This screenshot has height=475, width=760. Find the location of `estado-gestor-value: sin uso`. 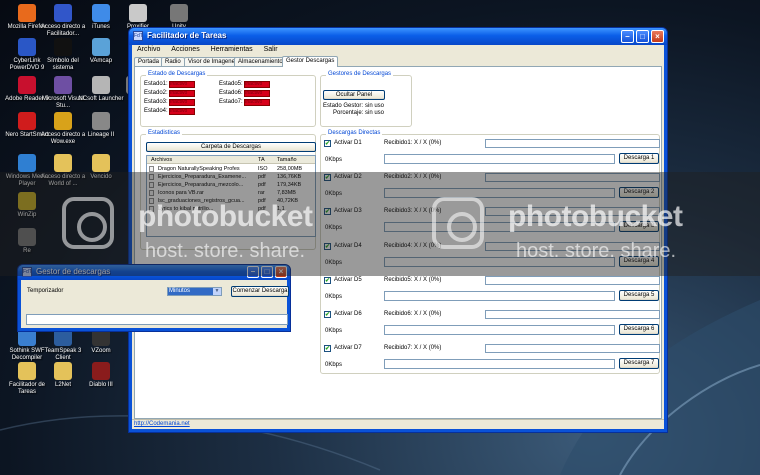

estado-gestor-value: sin uso is located at coordinates (375, 106).